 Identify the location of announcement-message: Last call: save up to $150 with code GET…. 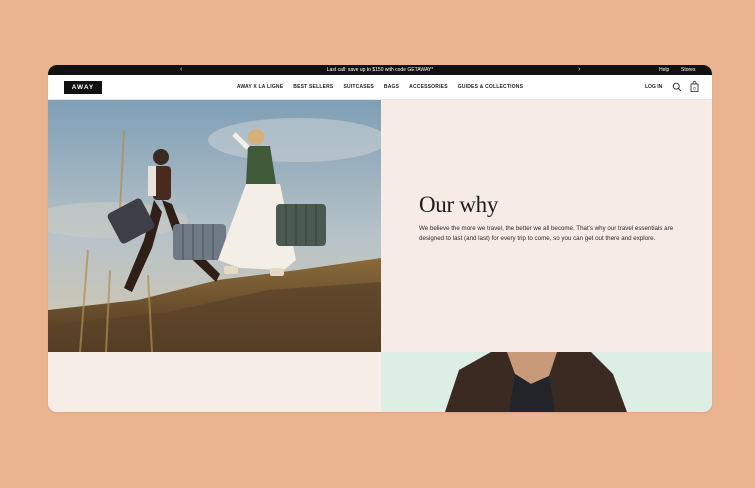
(380, 70).